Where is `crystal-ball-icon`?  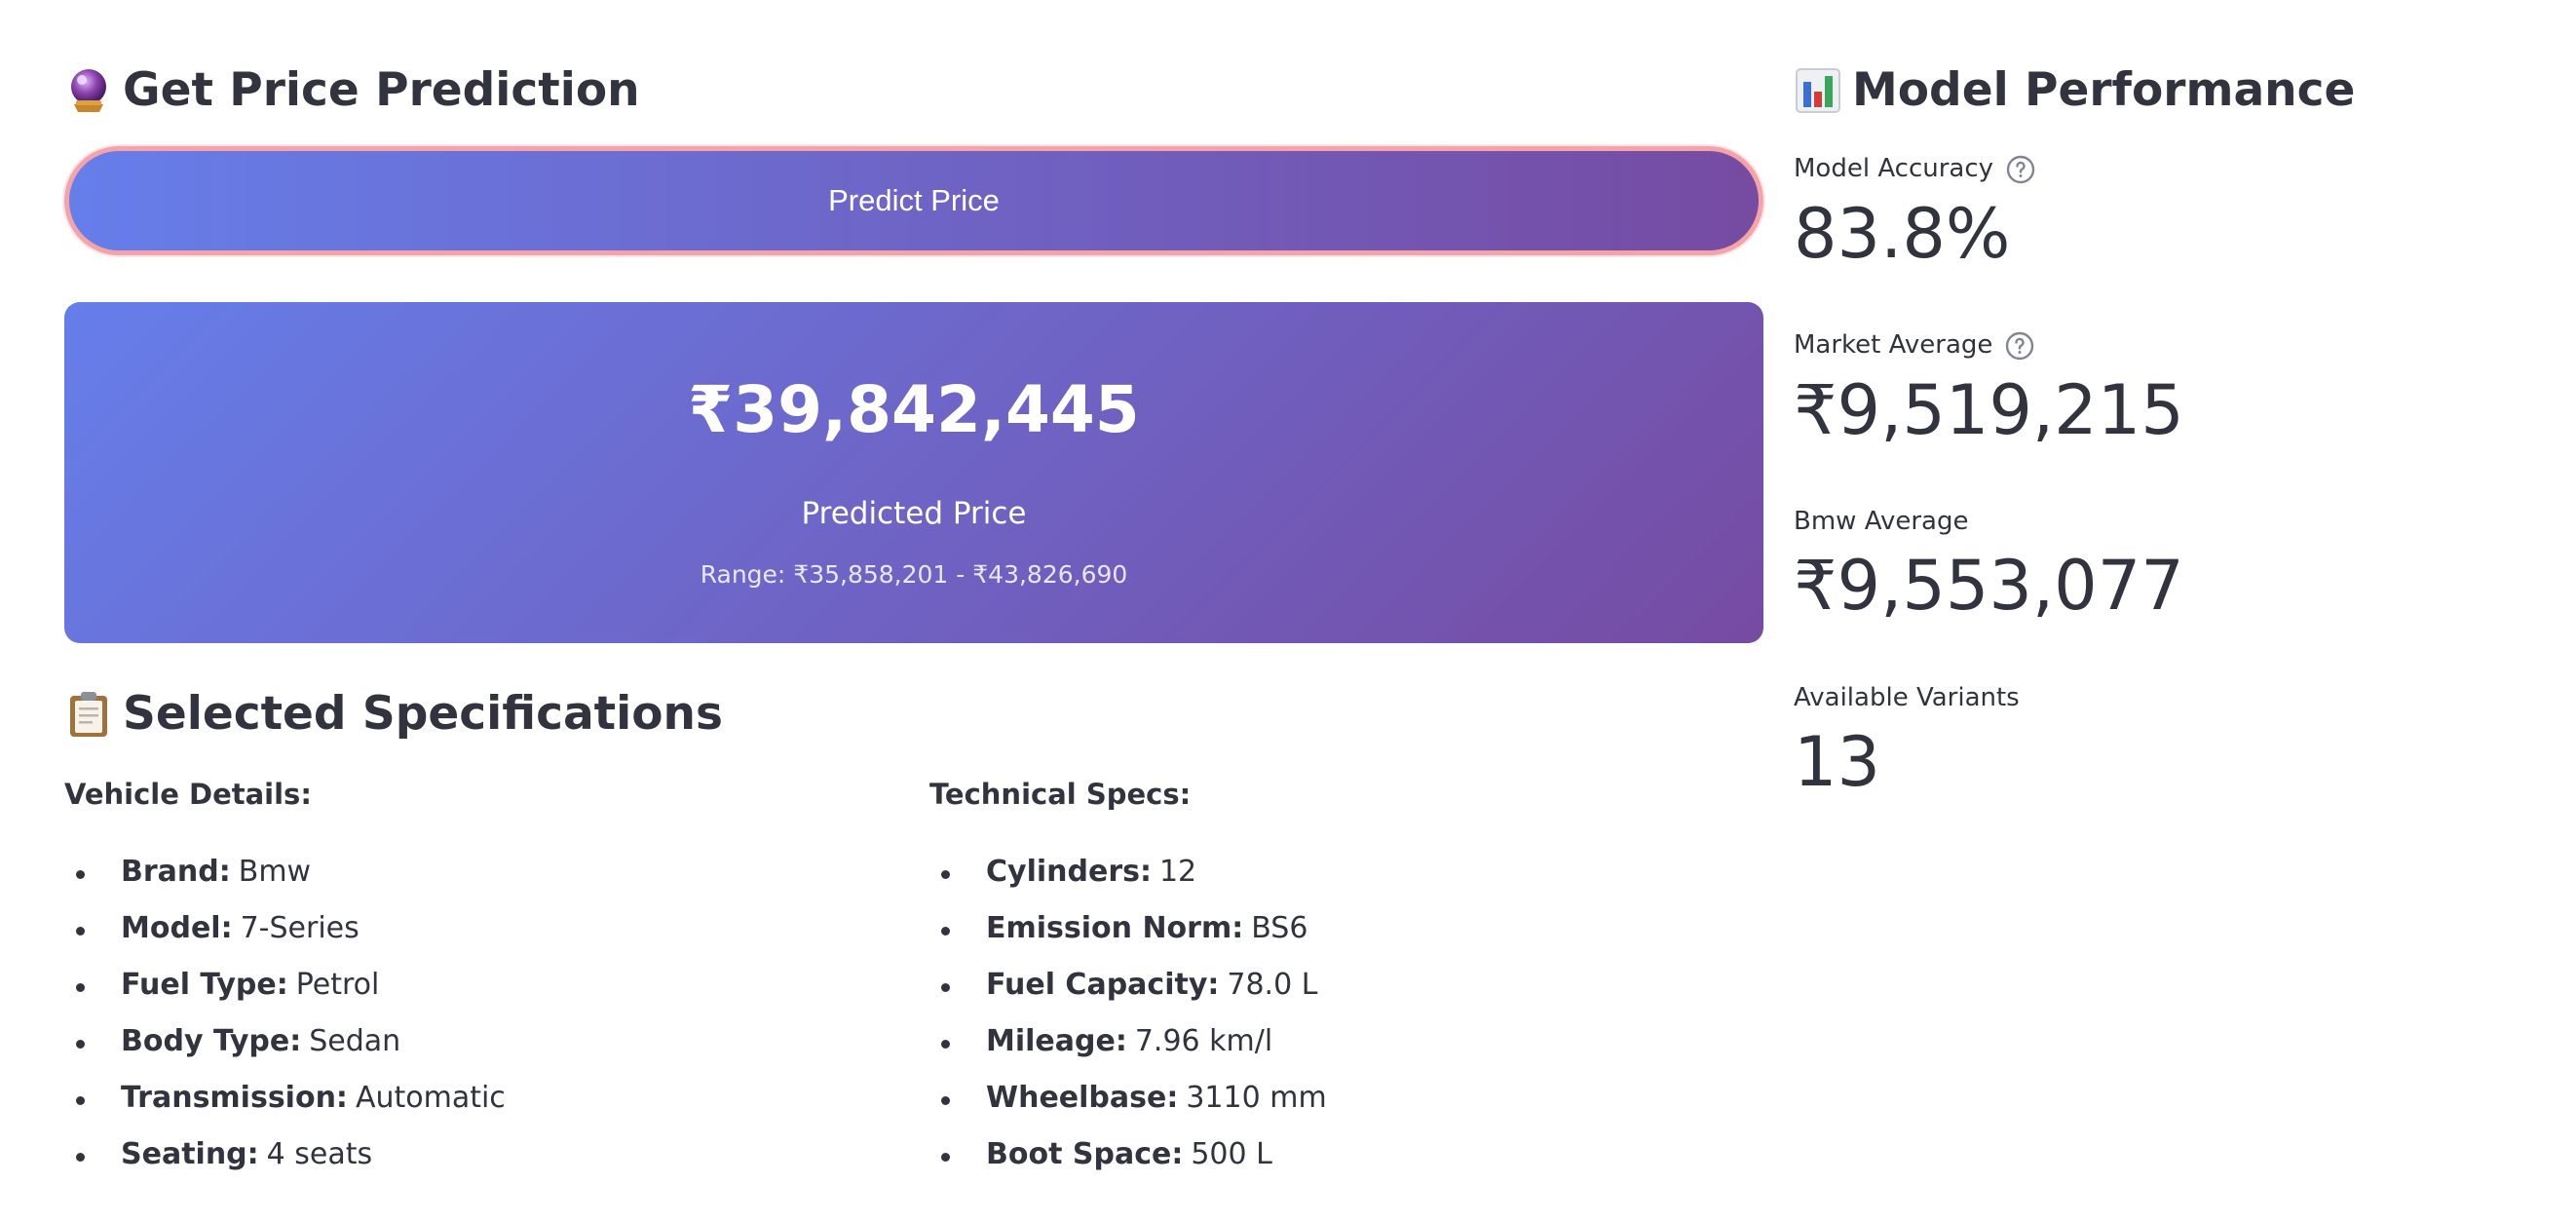 crystal-ball-icon is located at coordinates (88, 90).